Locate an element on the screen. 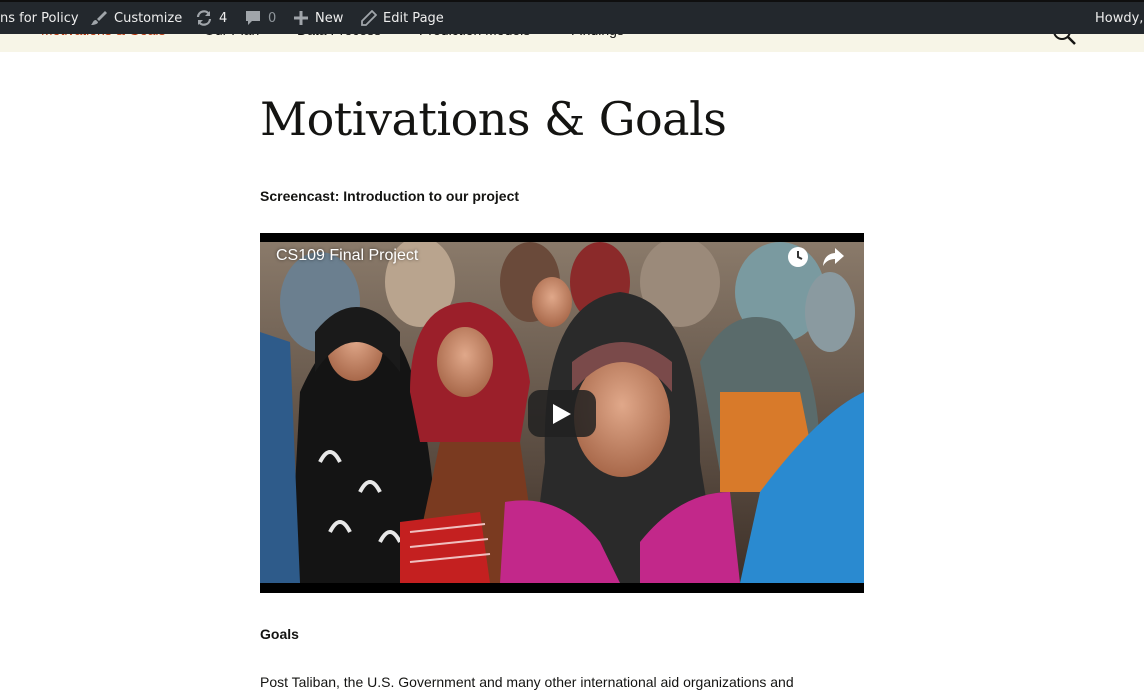 This screenshot has width=1144, height=698. comment-bubble-icon is located at coordinates (253, 18).